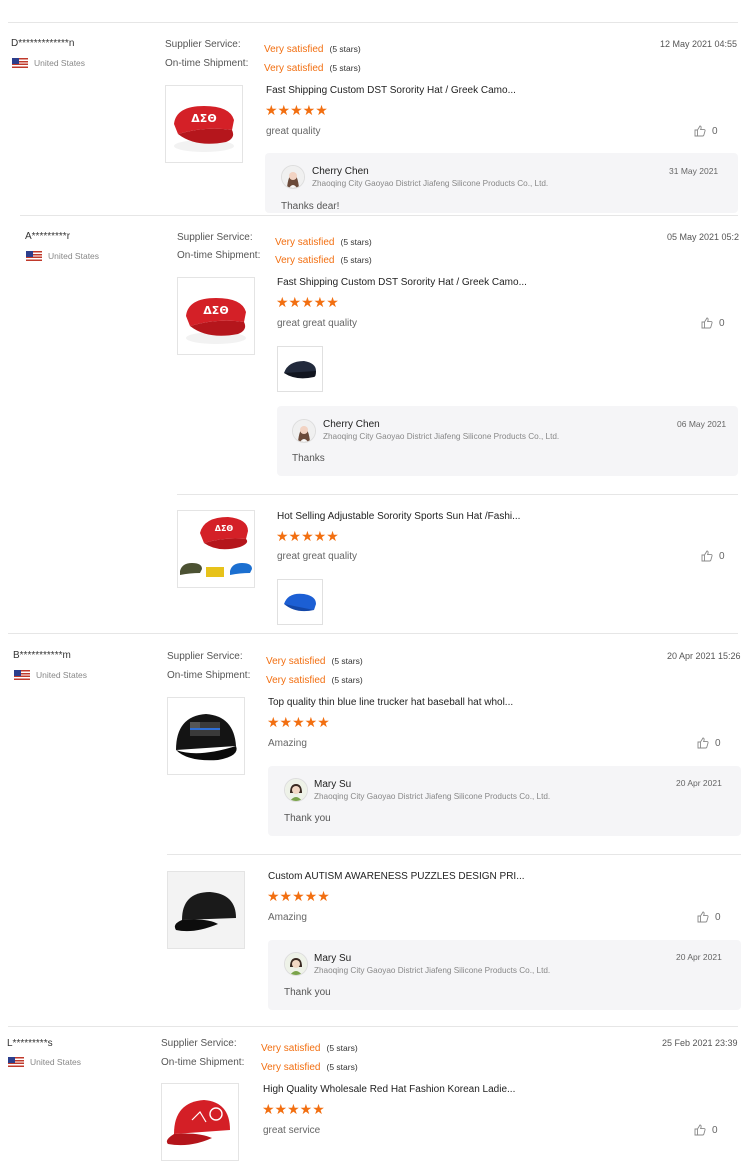  Describe the element at coordinates (310, 206) in the screenshot. I see `reply-text: Thanks dear!` at that location.